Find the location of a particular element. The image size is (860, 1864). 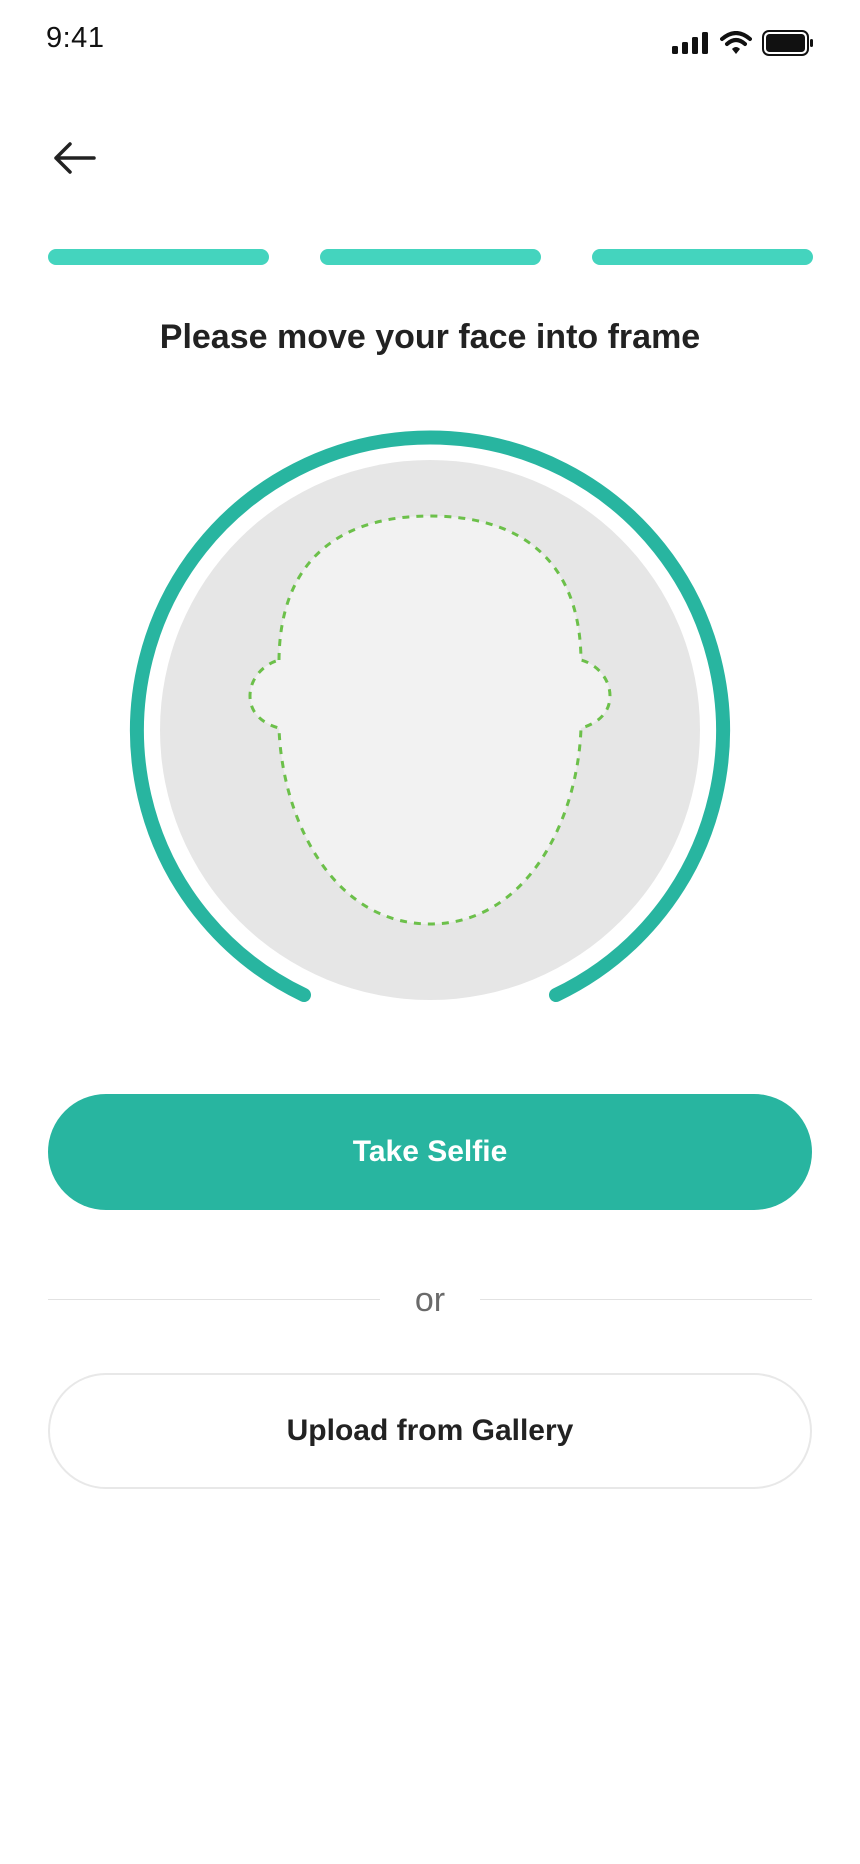

arrow-left-icon is located at coordinates (74, 160).